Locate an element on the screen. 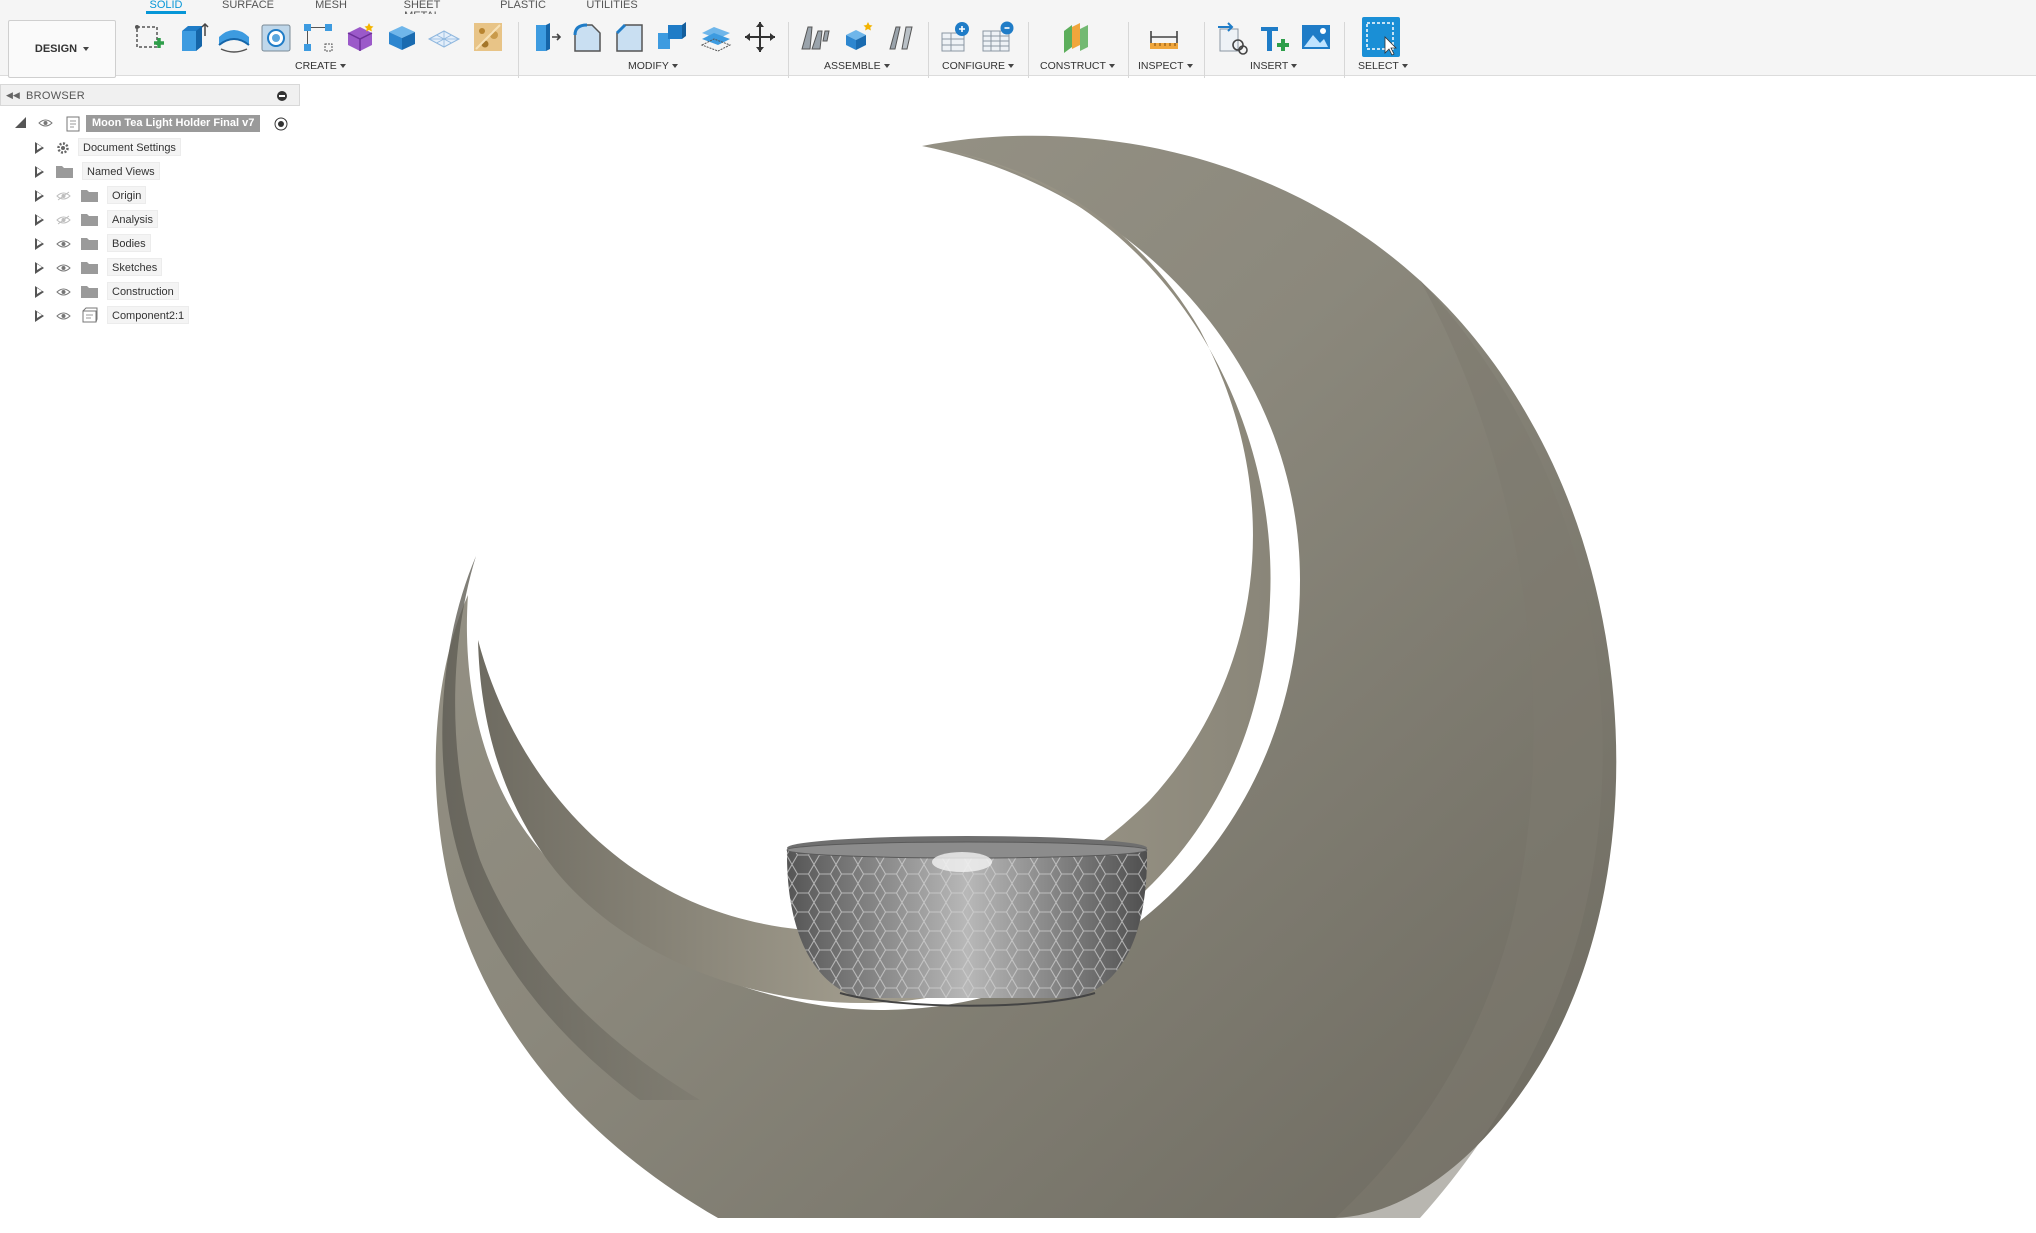  browser-item-document-settings: Document Settings is located at coordinates (150, 148).